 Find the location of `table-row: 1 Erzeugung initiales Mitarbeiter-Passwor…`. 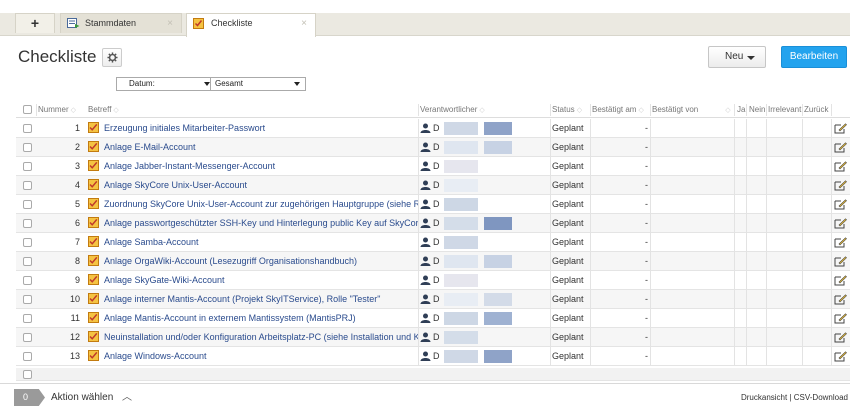

table-row: 1 Erzeugung initiales Mitarbeiter-Passwor… is located at coordinates (433, 128).